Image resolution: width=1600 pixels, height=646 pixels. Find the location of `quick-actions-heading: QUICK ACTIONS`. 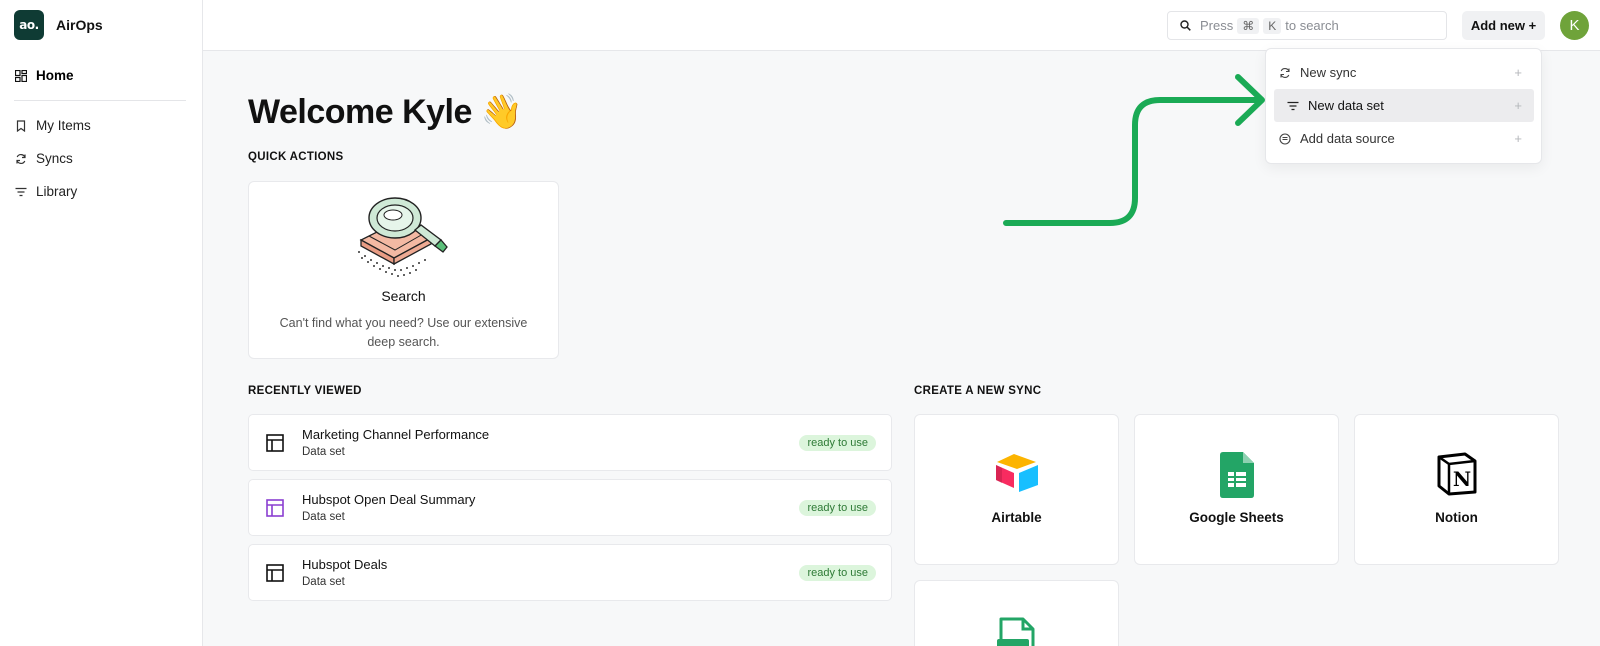

quick-actions-heading: QUICK ACTIONS is located at coordinates (296, 157).